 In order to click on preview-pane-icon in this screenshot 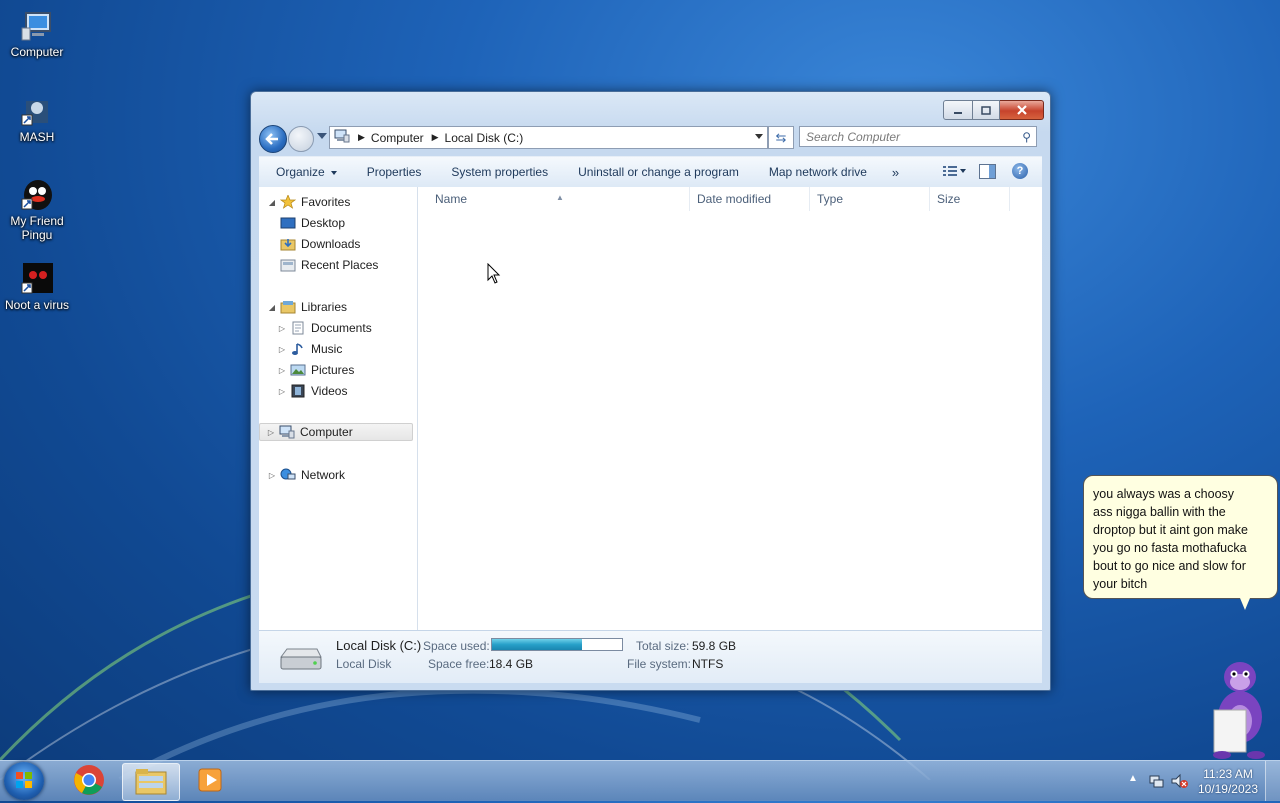, I will do `click(987, 171)`.